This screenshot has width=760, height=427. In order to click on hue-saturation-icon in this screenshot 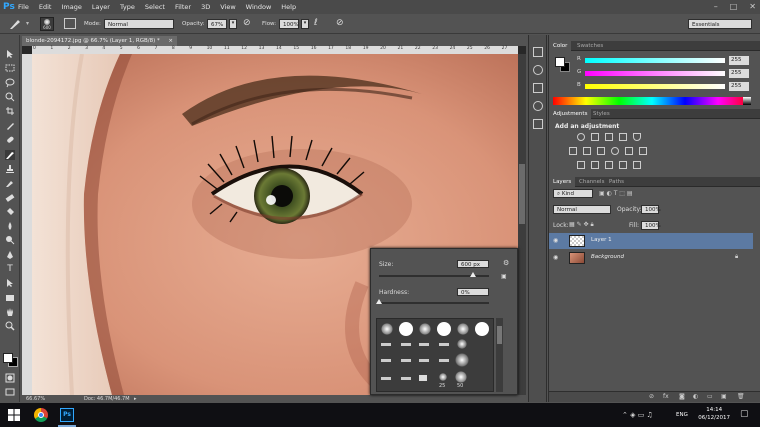, I will do `click(573, 151)`.